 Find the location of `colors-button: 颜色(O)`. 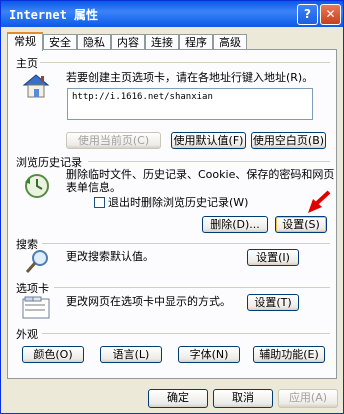

colors-button: 颜色(O) is located at coordinates (53, 354).